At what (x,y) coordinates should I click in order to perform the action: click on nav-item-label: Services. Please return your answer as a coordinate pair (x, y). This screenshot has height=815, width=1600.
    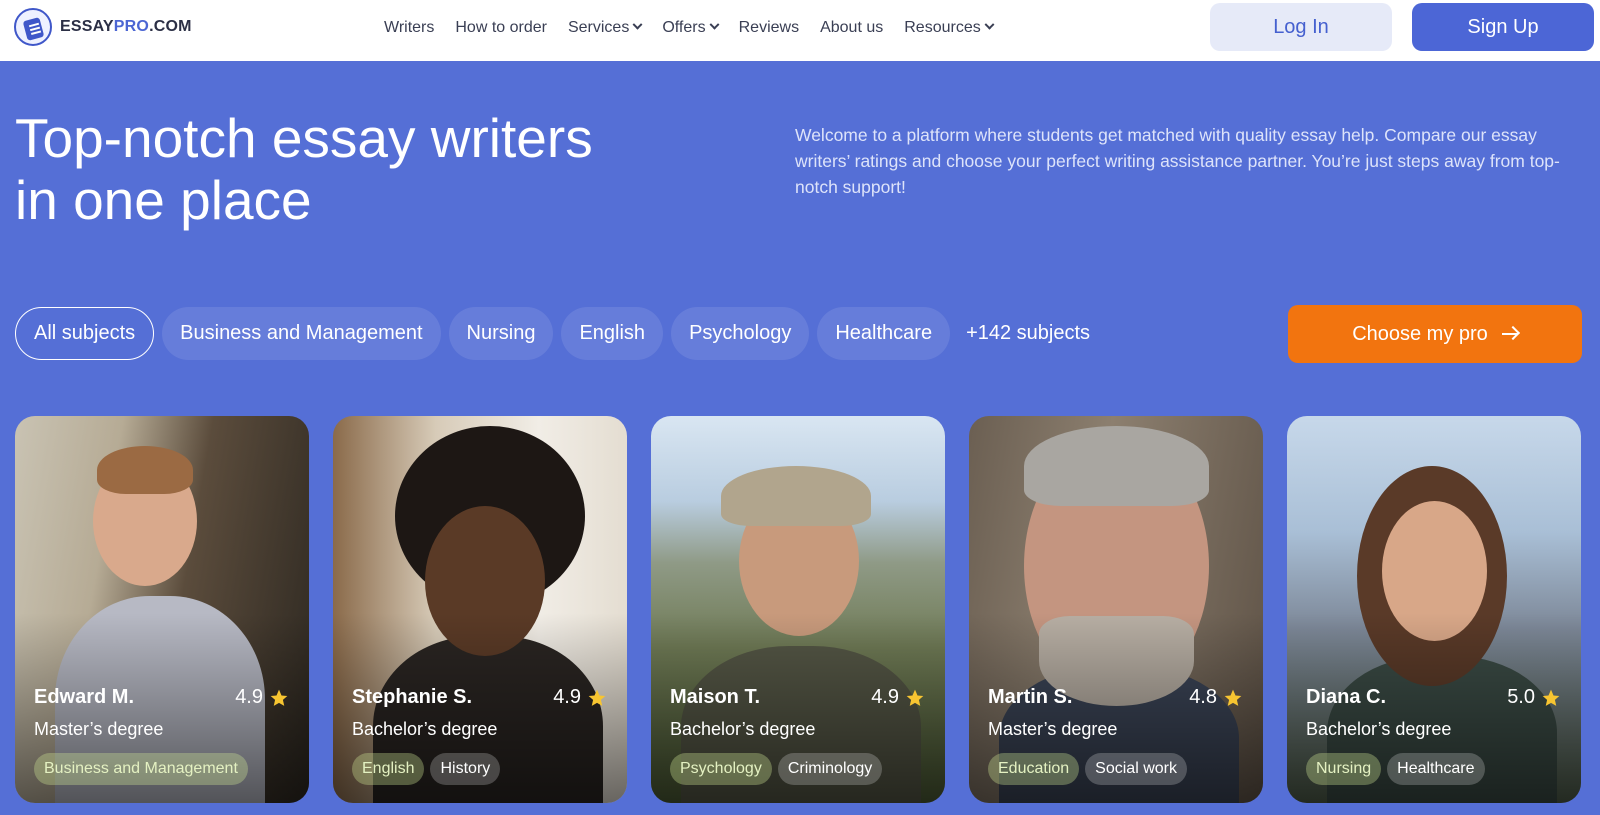
    Looking at the image, I should click on (598, 27).